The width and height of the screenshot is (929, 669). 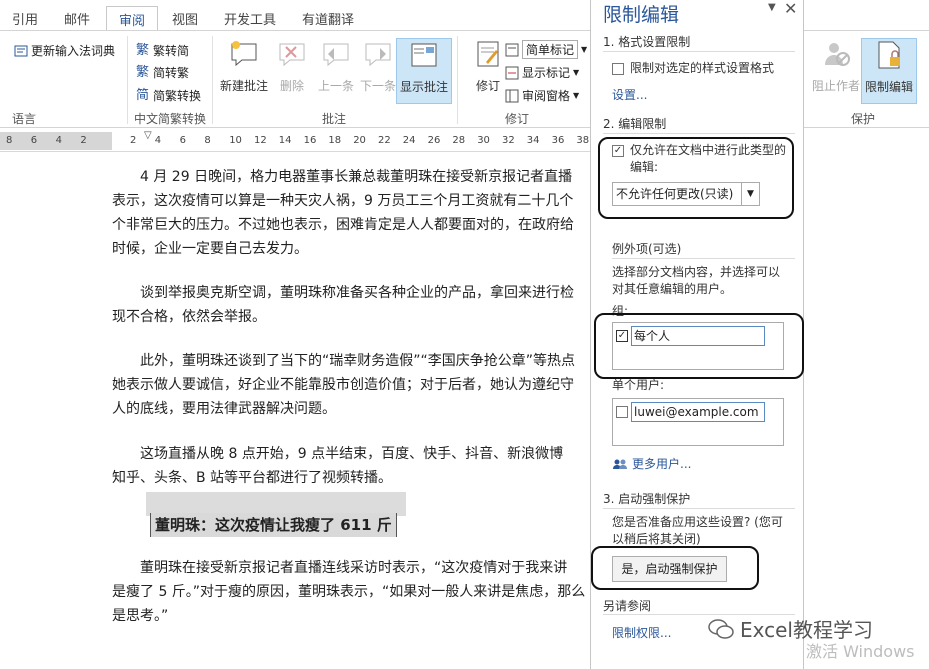 What do you see at coordinates (171, 51) in the screenshot?
I see `trad-to-simp-label: 繁转简` at bounding box center [171, 51].